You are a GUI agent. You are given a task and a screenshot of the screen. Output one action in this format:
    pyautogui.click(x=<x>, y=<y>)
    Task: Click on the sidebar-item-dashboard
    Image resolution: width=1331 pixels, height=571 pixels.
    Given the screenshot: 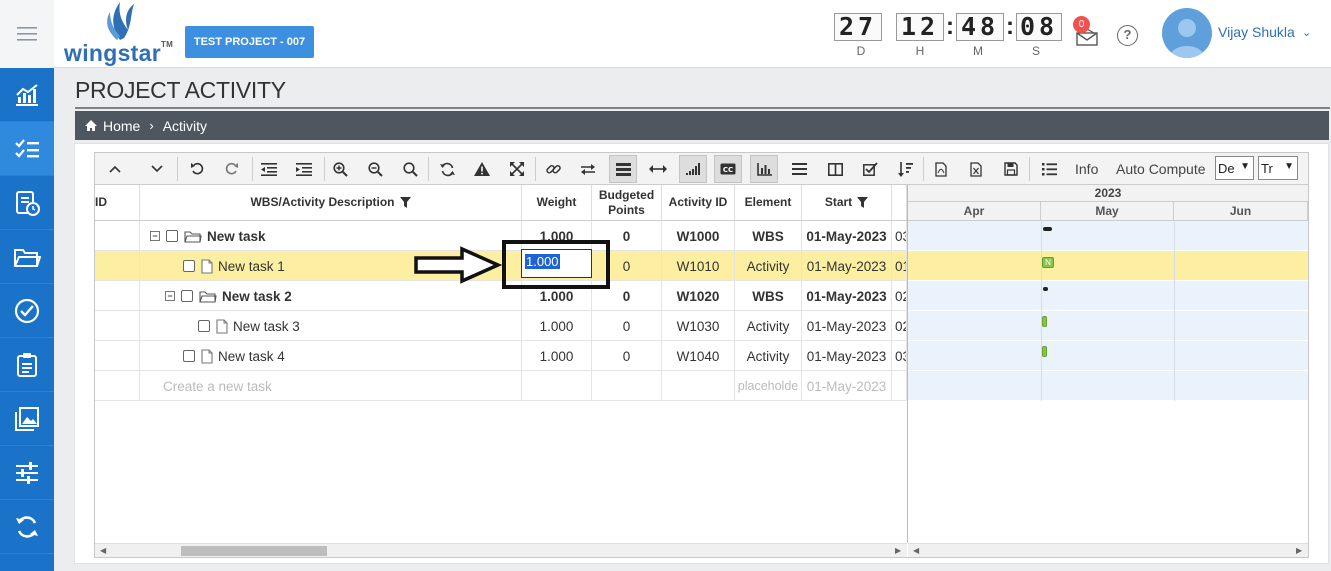 What is the action you would take?
    pyautogui.click(x=27, y=95)
    